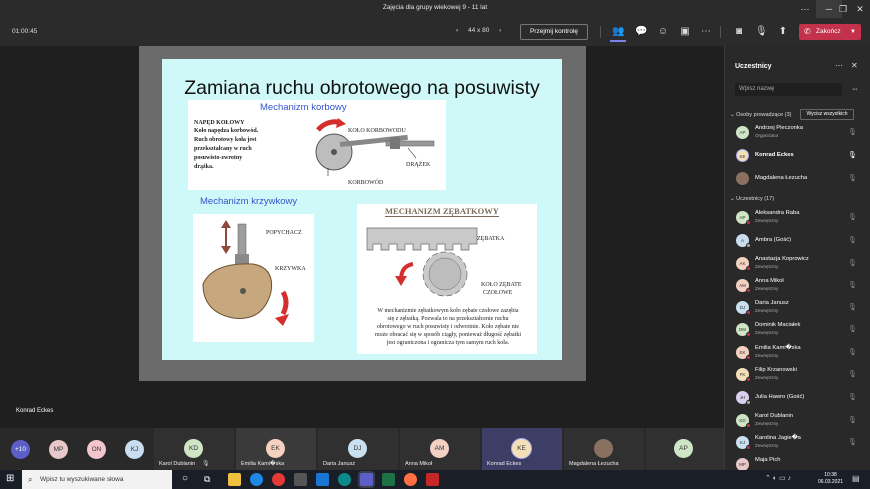  What do you see at coordinates (774, 155) in the screenshot?
I see `participant-name: Konrad Eckes` at bounding box center [774, 155].